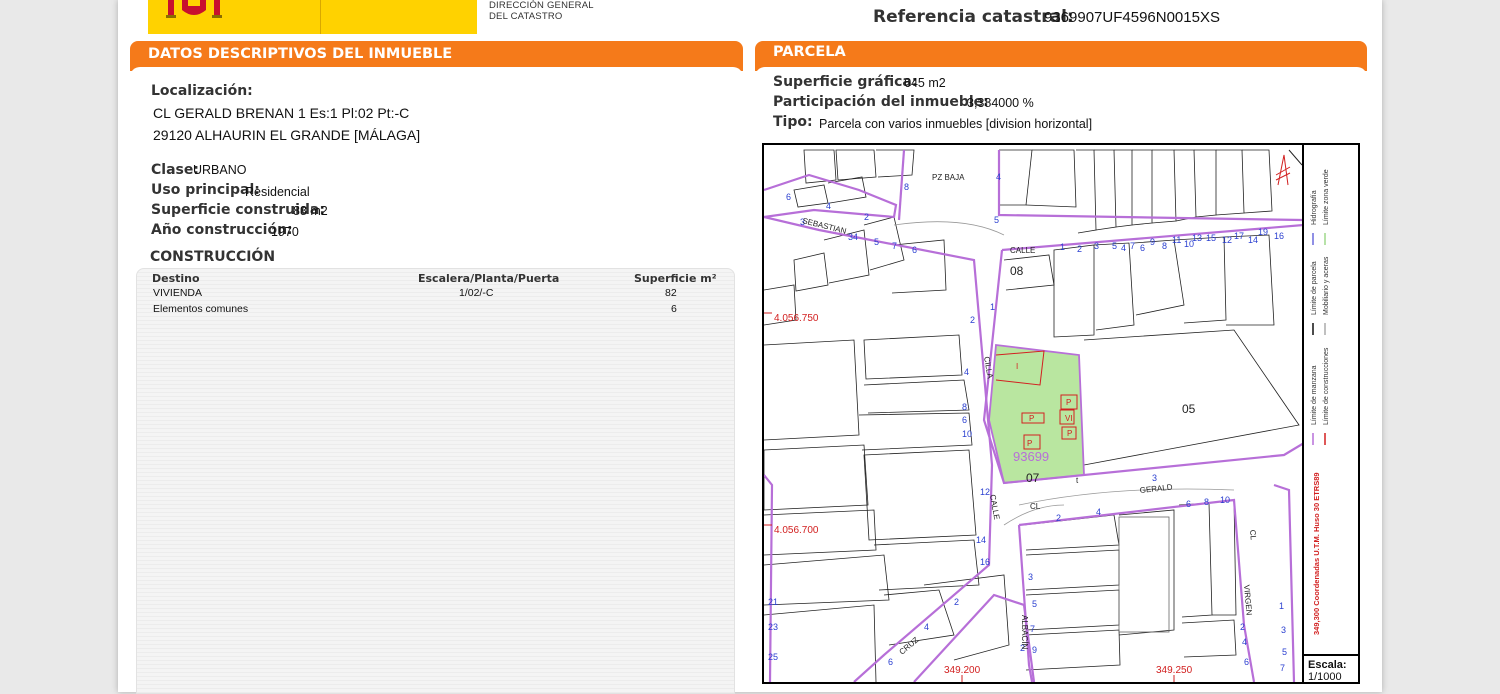 This screenshot has width=1500, height=694. Describe the element at coordinates (1263, 232) in the screenshot. I see `svg-text: 19` at that location.